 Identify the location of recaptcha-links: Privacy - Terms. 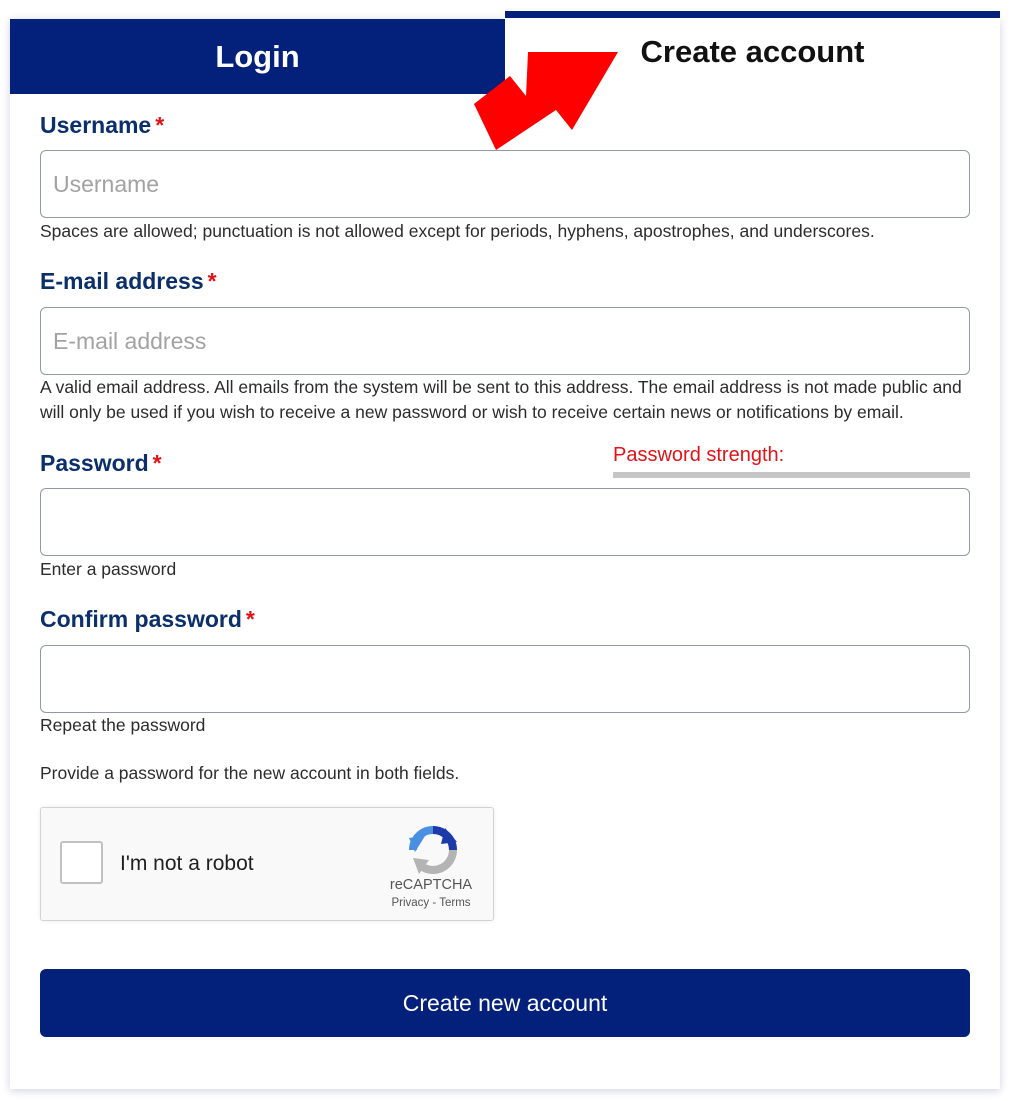
(431, 903).